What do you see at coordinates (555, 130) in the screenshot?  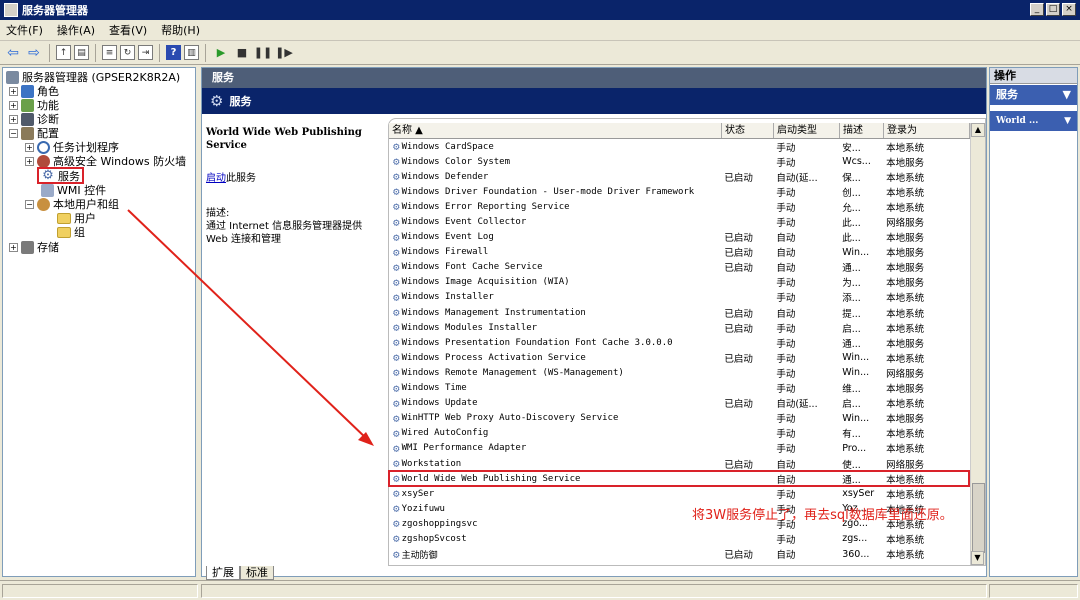 I see `column-name: 名称 ▲` at bounding box center [555, 130].